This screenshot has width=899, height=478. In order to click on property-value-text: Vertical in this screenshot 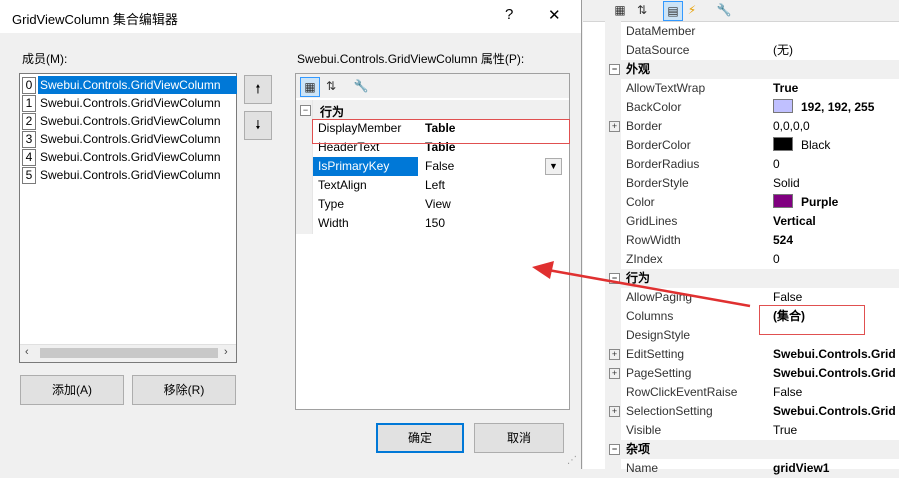, I will do `click(794, 221)`.